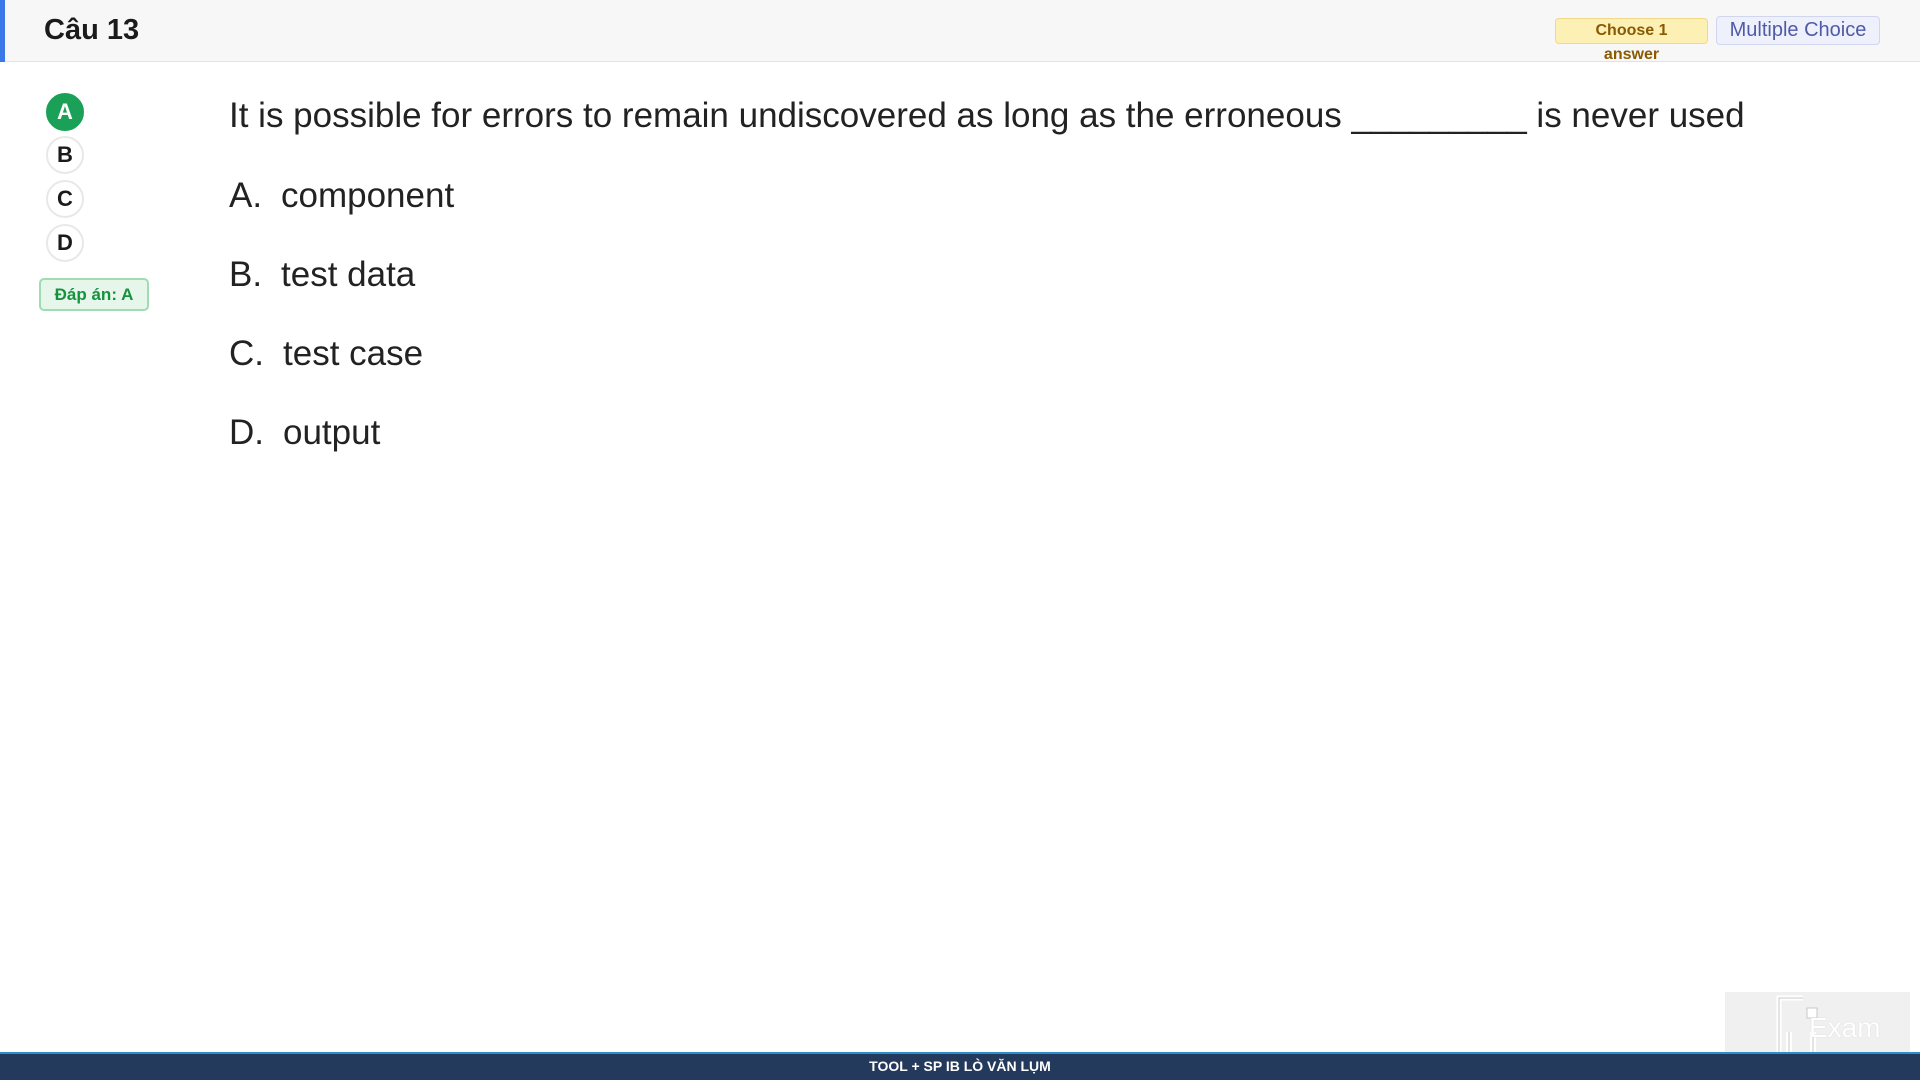 The width and height of the screenshot is (1920, 1080). I want to click on correct-answer-badge: Đáp án: A, so click(94, 294).